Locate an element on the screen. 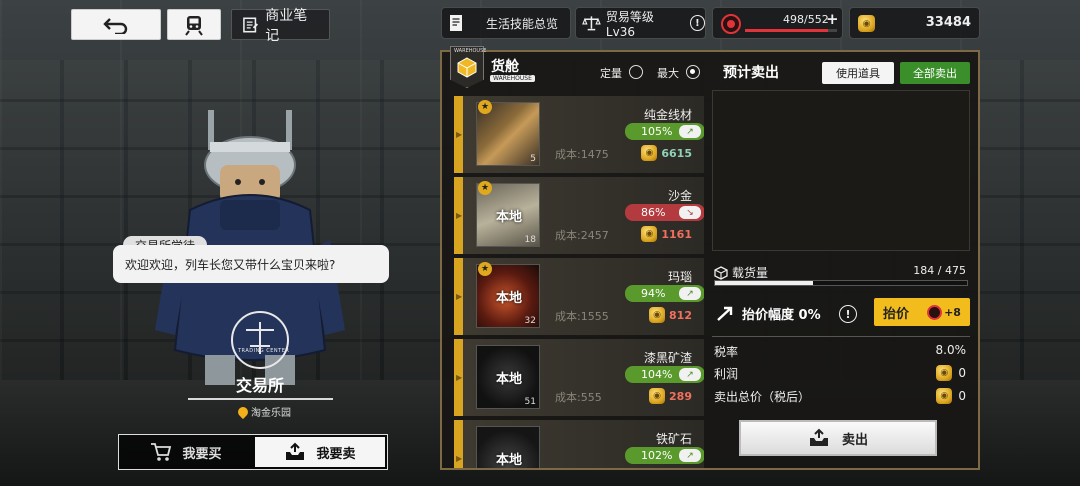 The height and width of the screenshot is (486, 1080). item-name: 沙金 is located at coordinates (679, 196).